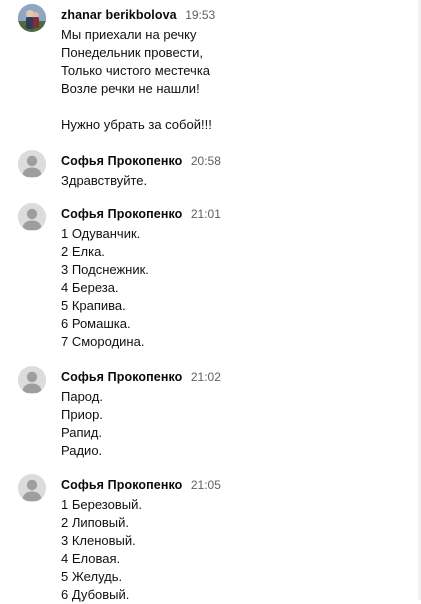  I want to click on comment-time: 21:01, so click(206, 214).